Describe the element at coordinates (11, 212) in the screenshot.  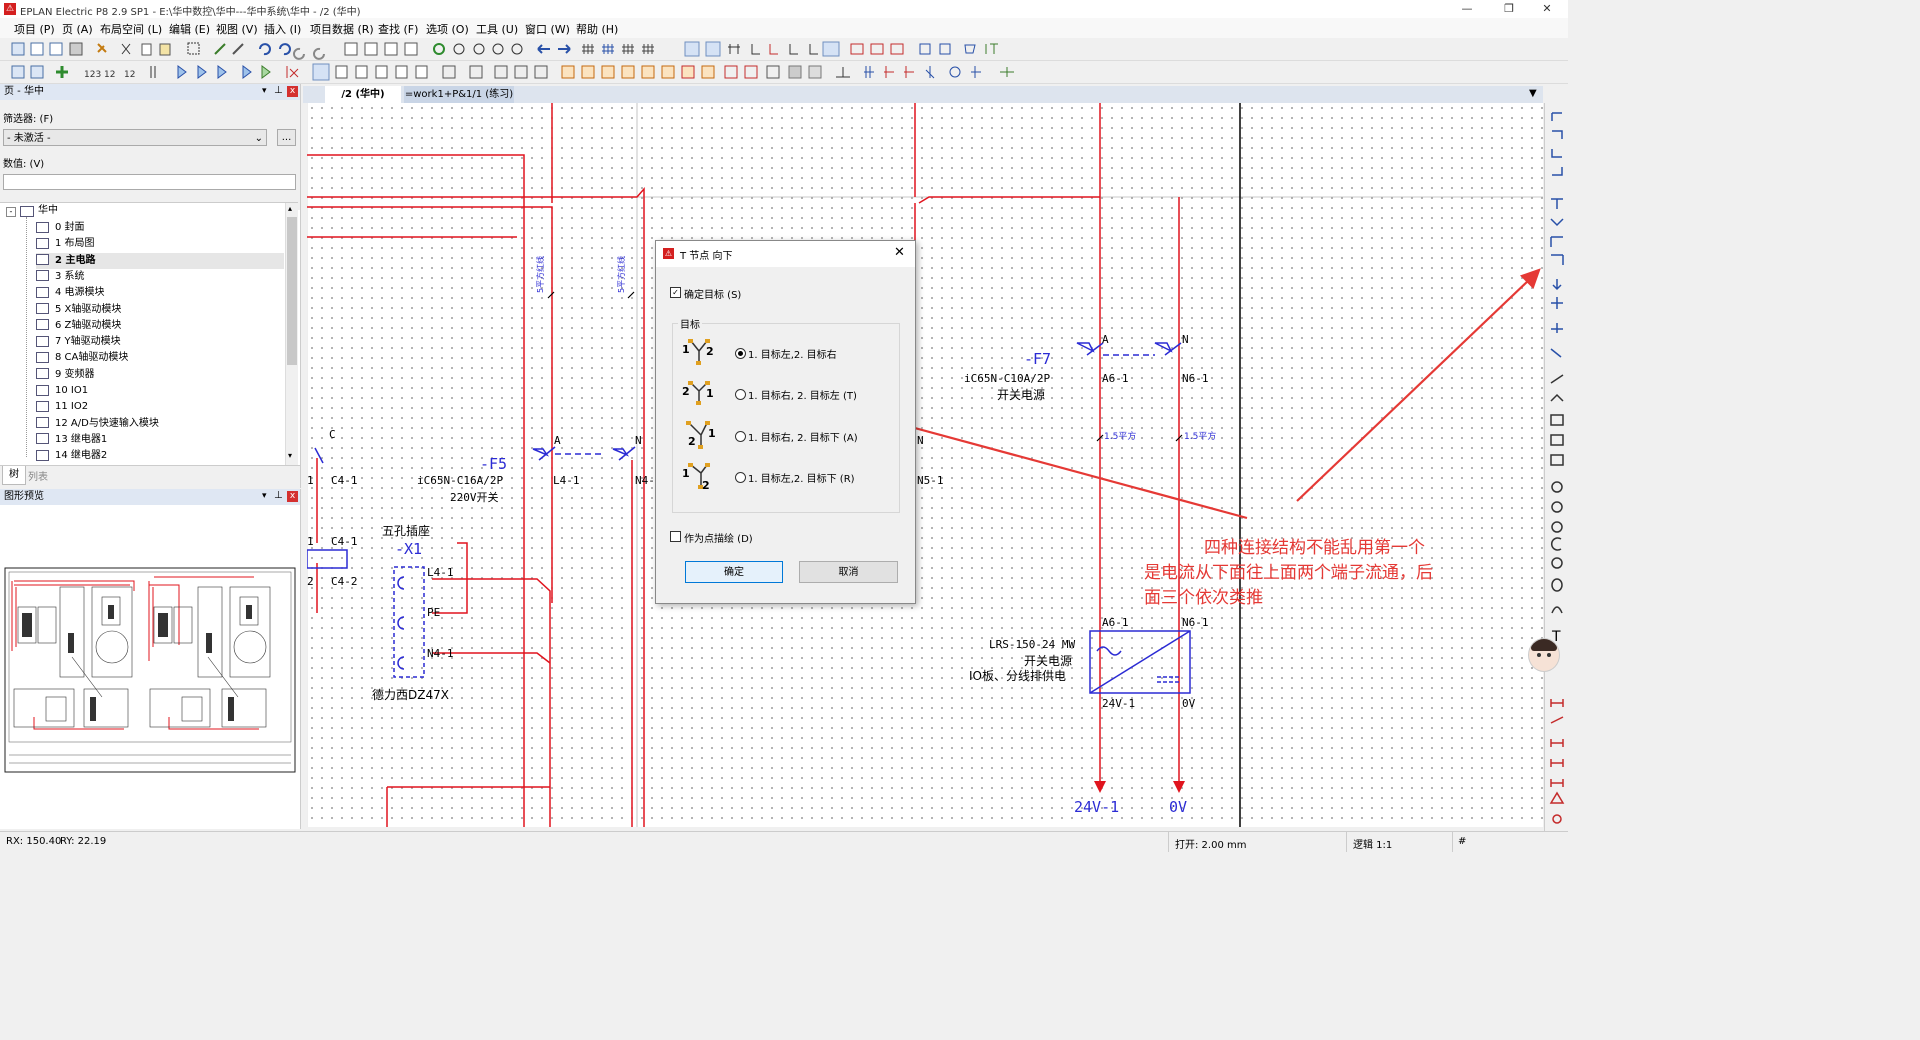
I see `collapse-icon: -` at that location.